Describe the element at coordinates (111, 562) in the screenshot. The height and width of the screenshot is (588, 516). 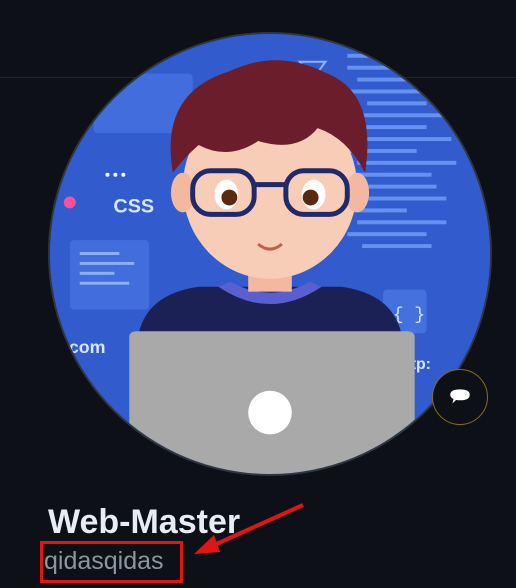
I see `annotation-highlight-box` at that location.